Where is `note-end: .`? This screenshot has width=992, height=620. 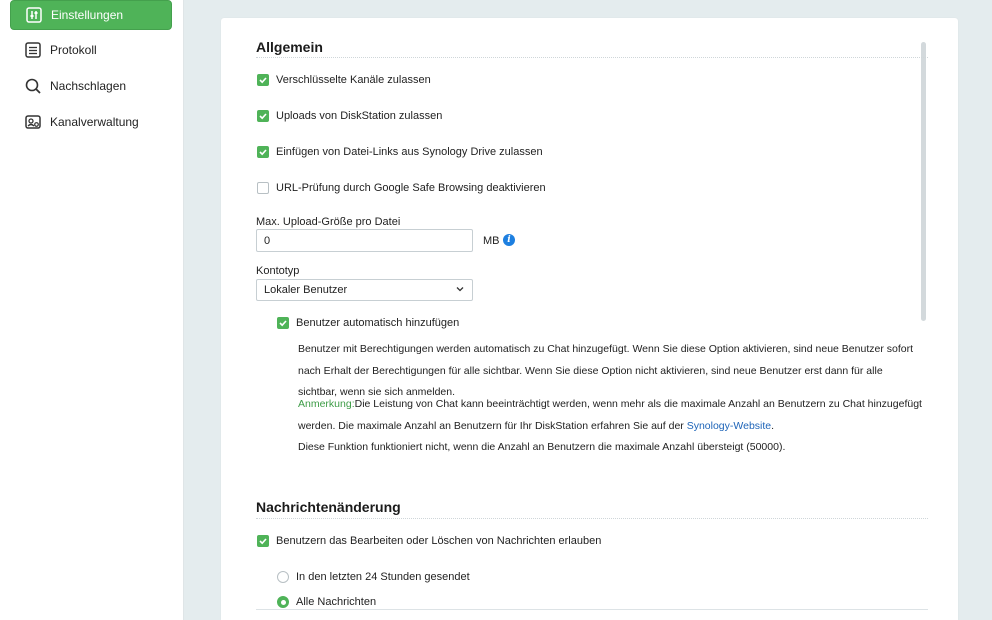 note-end: . is located at coordinates (773, 425).